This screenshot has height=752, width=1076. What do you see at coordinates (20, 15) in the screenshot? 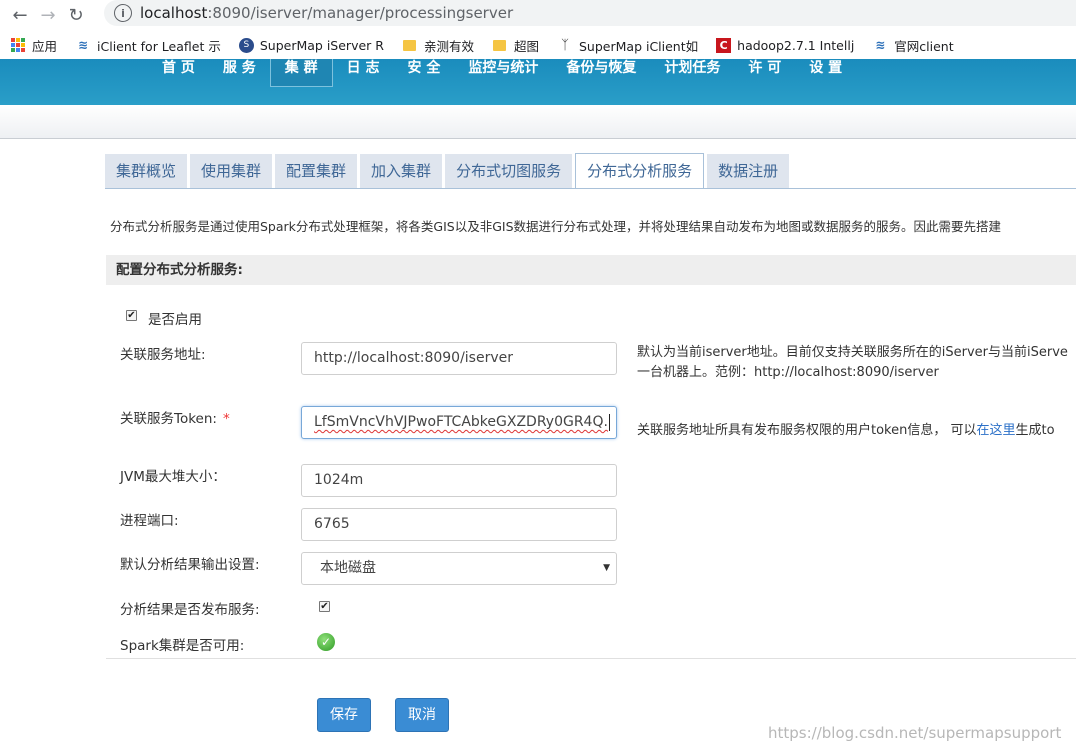
I see `back-arrow-icon: ←` at bounding box center [20, 15].